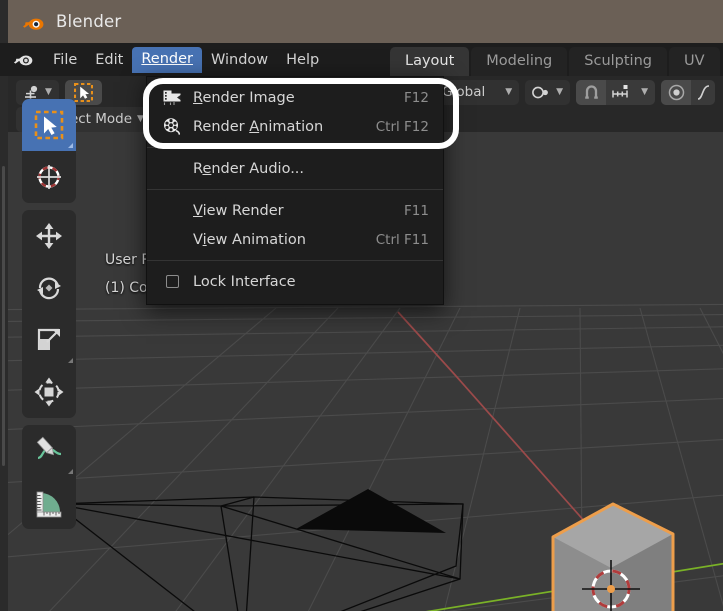  I want to click on annotate-icon, so click(49, 448).